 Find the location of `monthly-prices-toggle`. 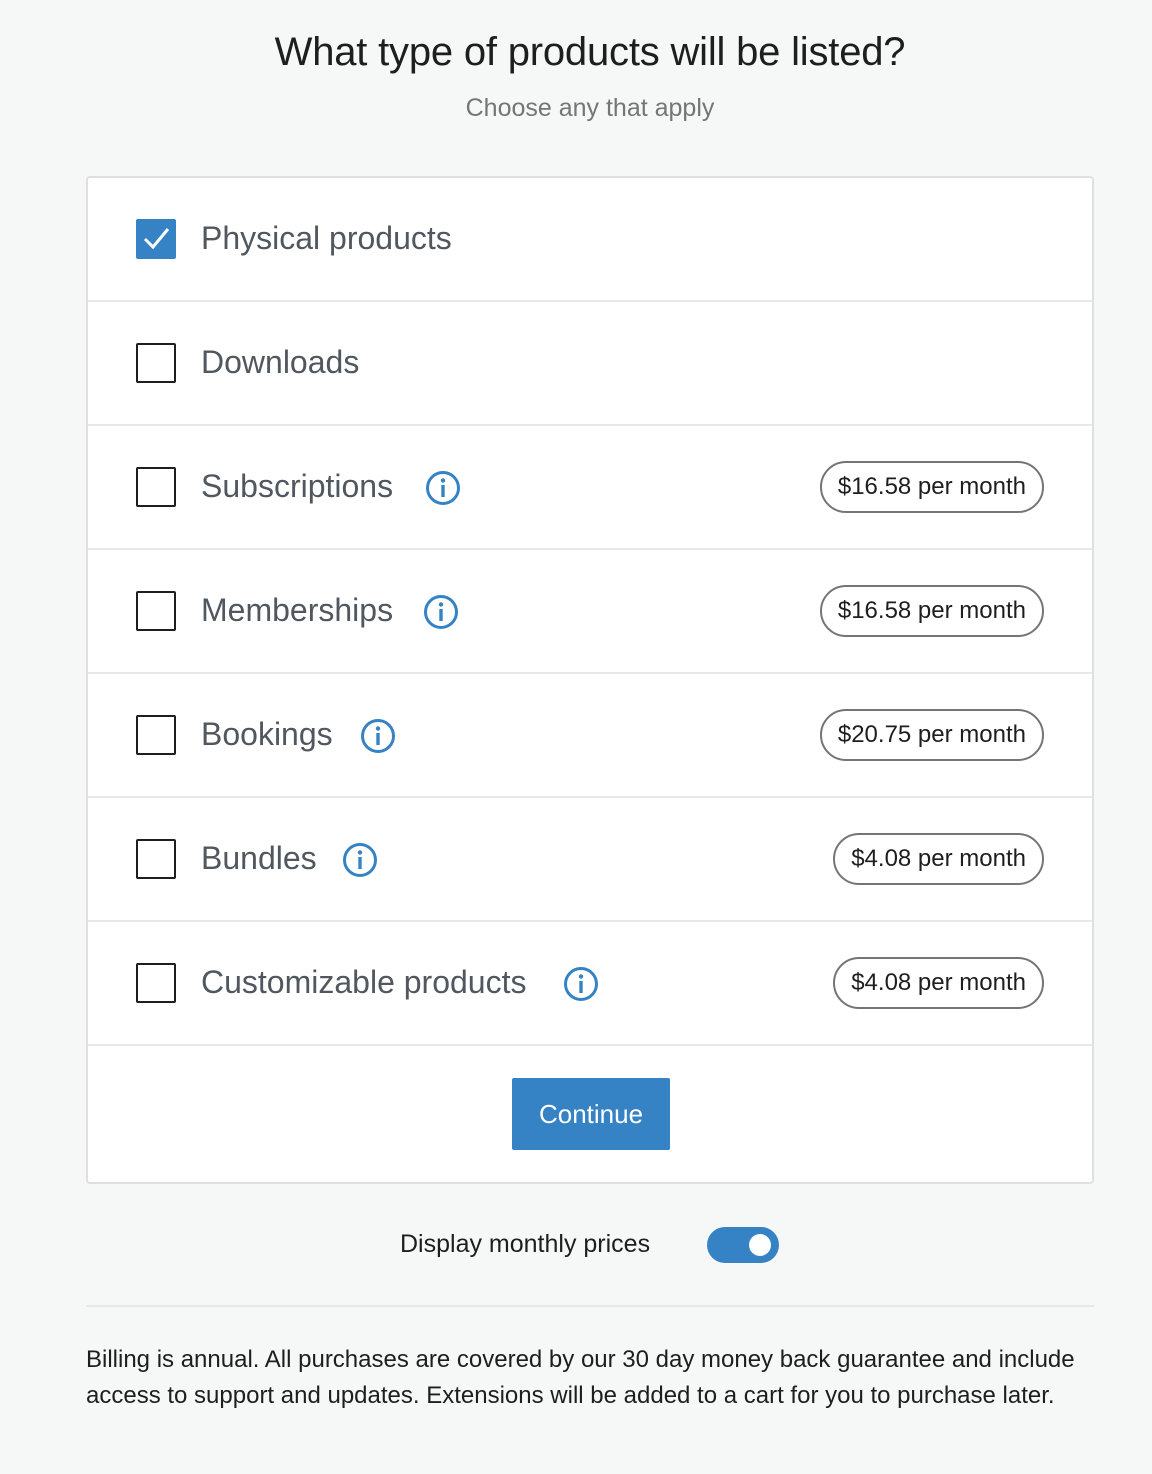

monthly-prices-toggle is located at coordinates (743, 1245).